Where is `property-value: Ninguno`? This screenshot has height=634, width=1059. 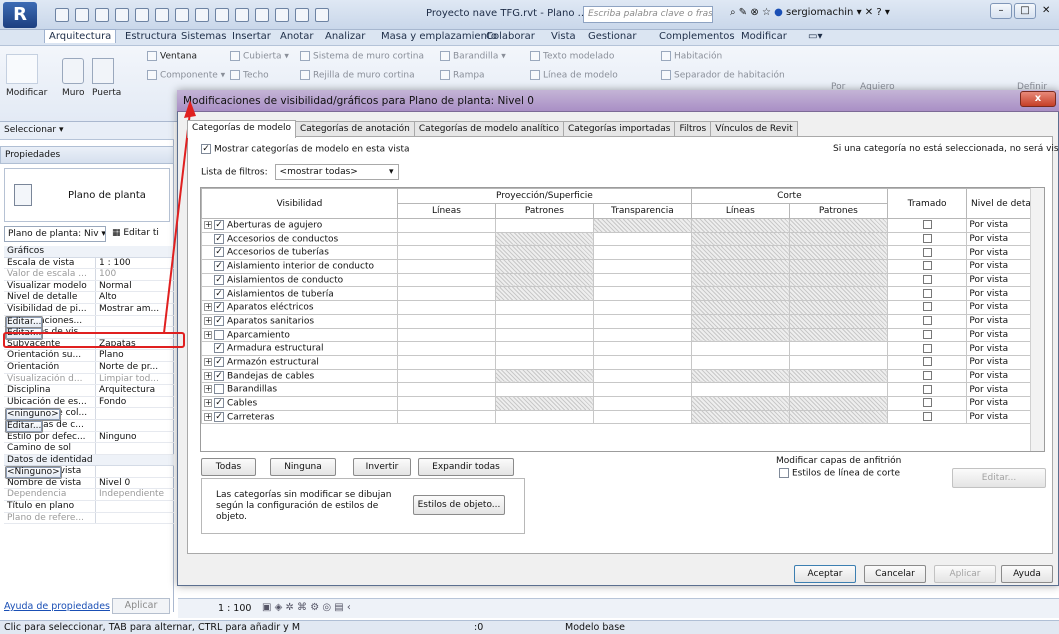
property-value: Ninguno is located at coordinates (135, 437).